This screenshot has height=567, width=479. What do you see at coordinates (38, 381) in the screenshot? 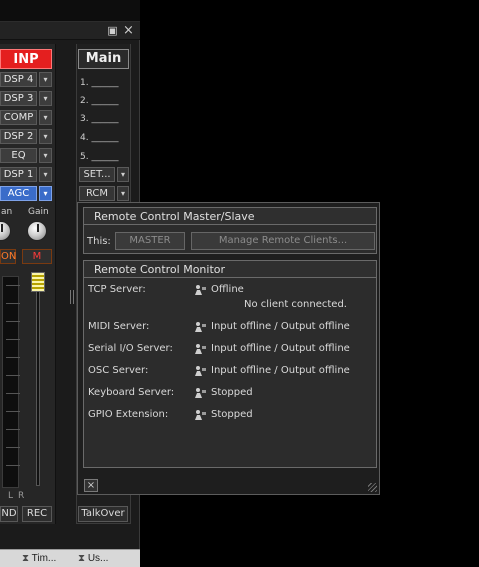
I see `fader-track` at bounding box center [38, 381].